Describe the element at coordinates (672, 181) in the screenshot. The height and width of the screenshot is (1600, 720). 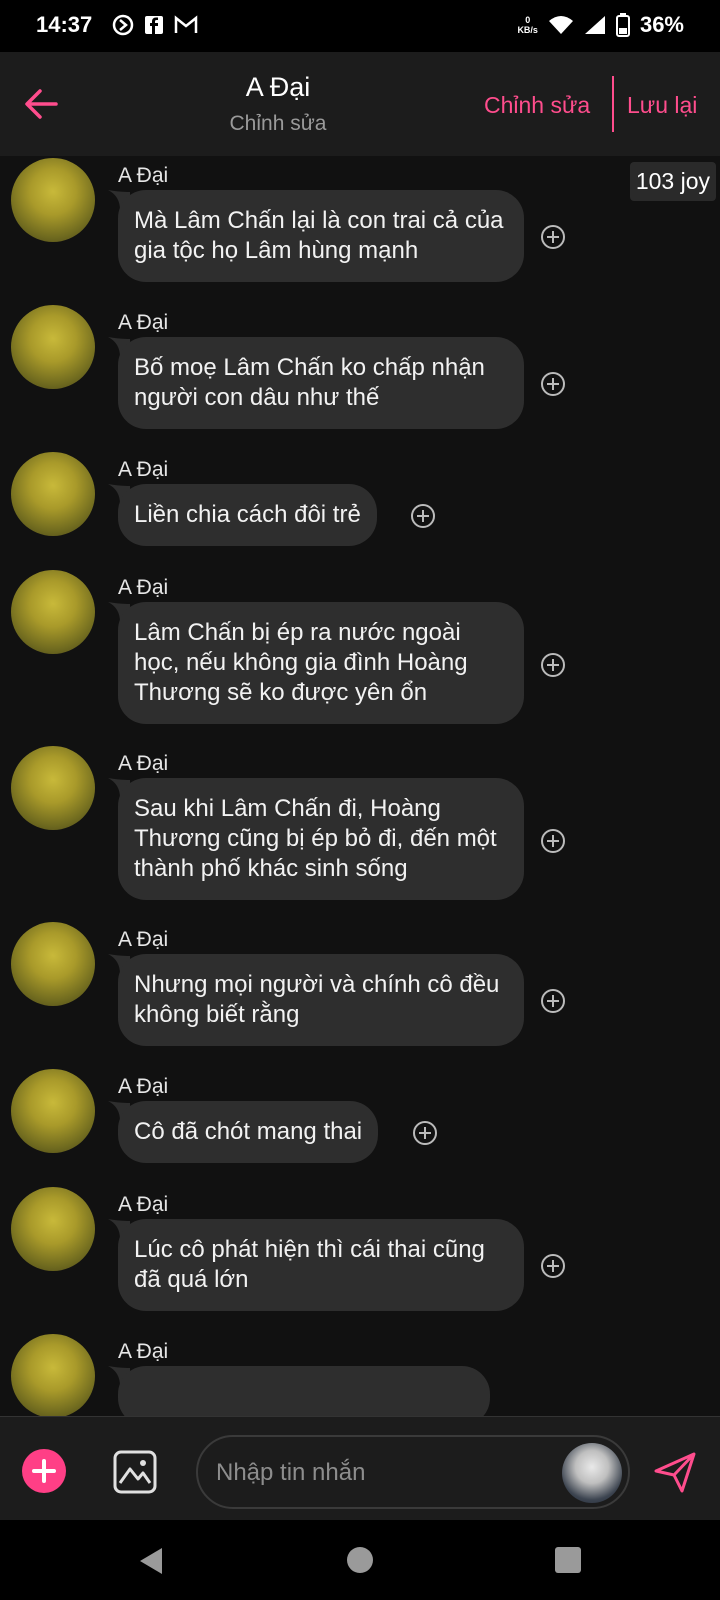
I see `joy-badge: 103 joy` at that location.